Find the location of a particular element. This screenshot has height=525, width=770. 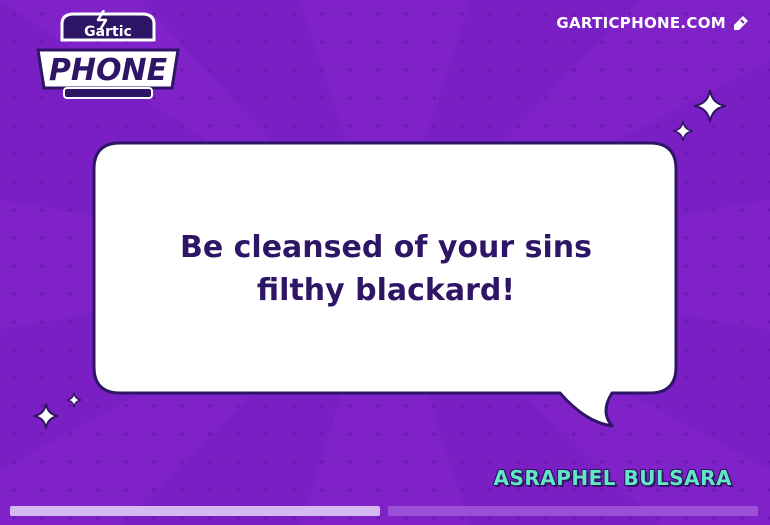

author-name: ASRAPHEL BULSARA is located at coordinates (612, 478).